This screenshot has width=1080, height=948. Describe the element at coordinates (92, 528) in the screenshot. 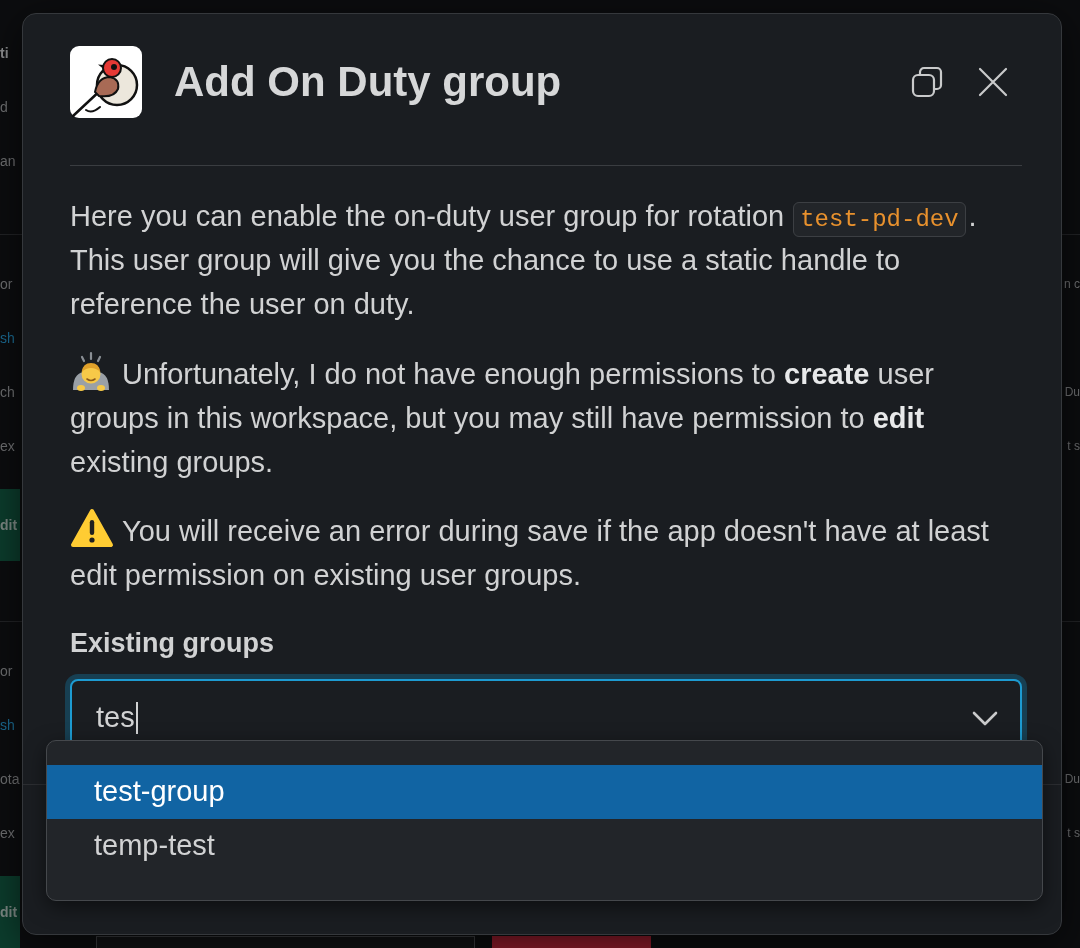

I see `warning-icon` at that location.